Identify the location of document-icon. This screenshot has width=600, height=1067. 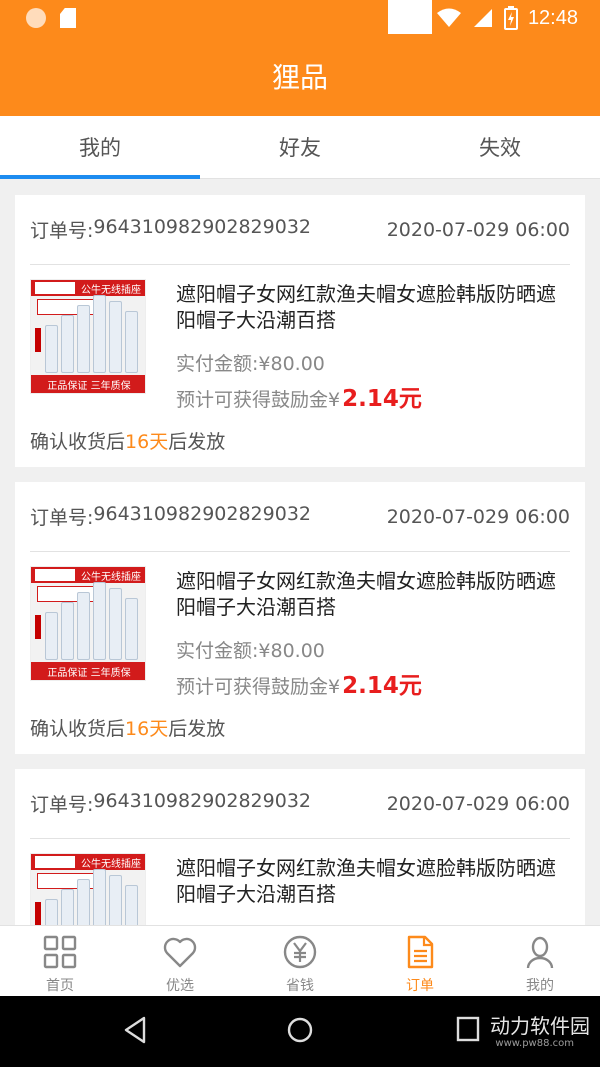
(420, 952).